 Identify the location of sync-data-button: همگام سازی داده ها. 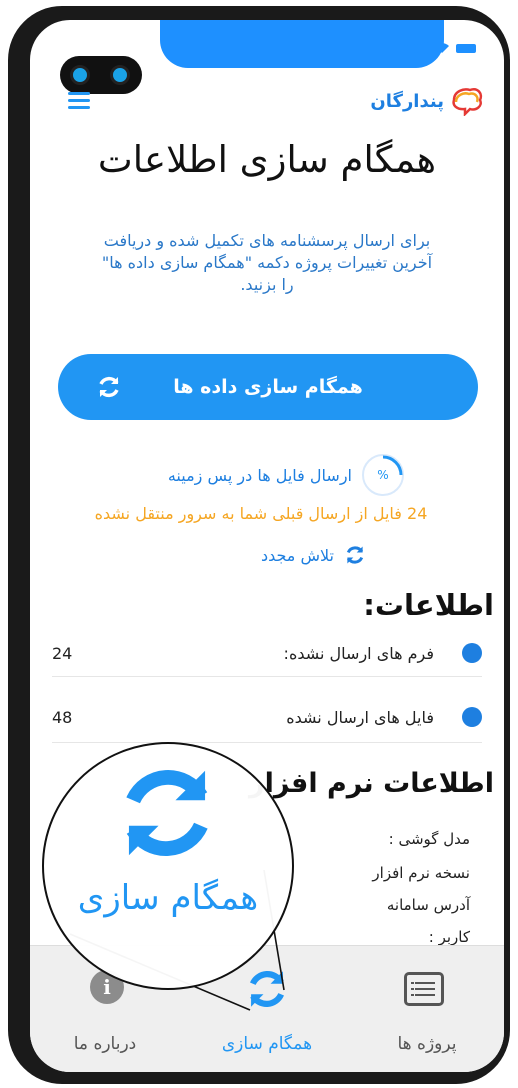
(268, 387).